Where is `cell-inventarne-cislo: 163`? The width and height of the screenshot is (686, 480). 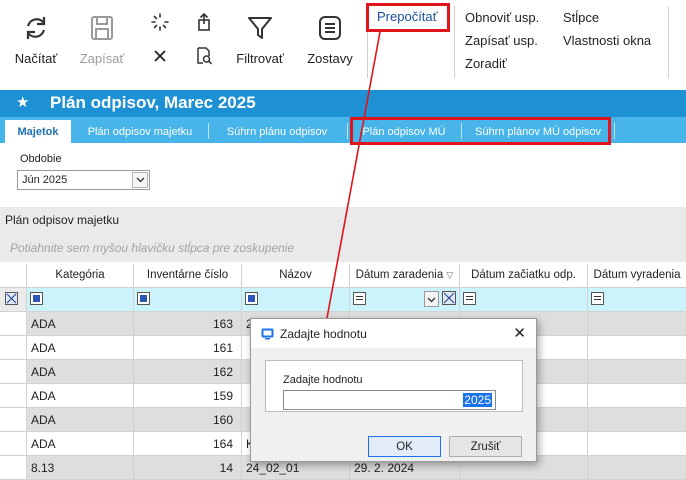
cell-inventarne-cislo: 163 is located at coordinates (188, 324).